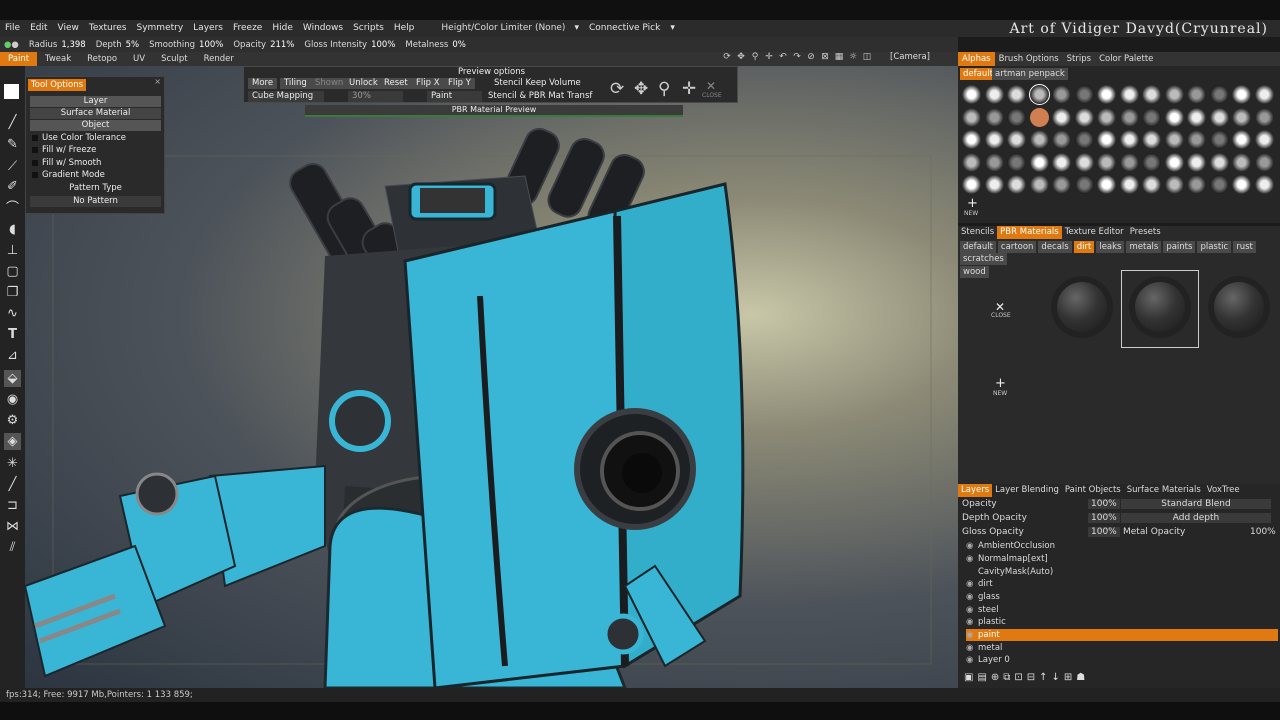 This screenshot has height=720, width=1280. What do you see at coordinates (983, 259) in the screenshot?
I see `pbr-set-scratches: scratches` at bounding box center [983, 259].